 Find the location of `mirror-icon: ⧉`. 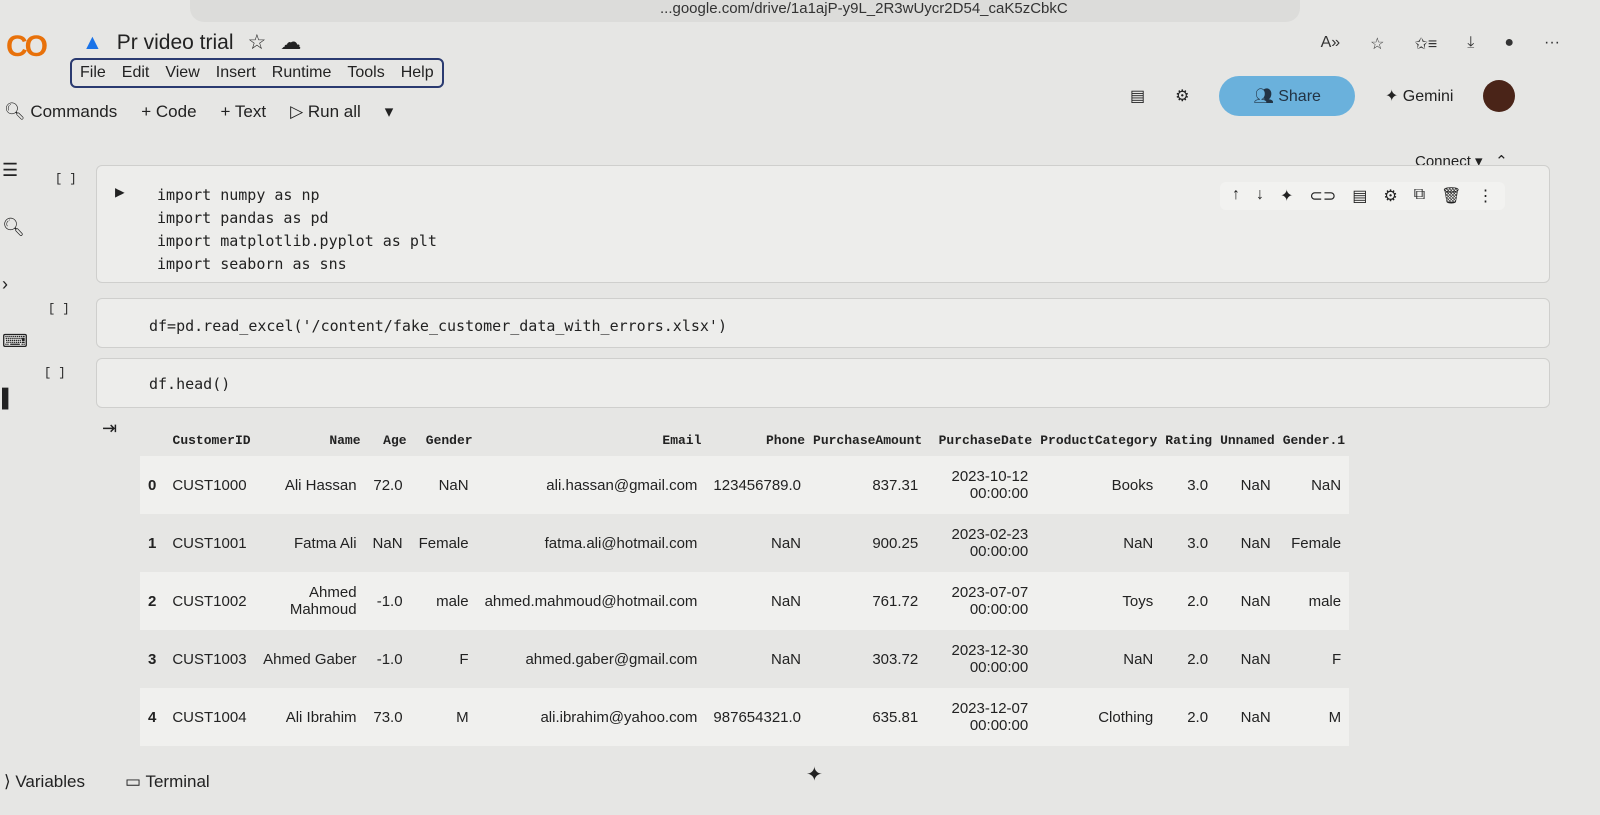

mirror-icon: ⧉ is located at coordinates (1419, 196).